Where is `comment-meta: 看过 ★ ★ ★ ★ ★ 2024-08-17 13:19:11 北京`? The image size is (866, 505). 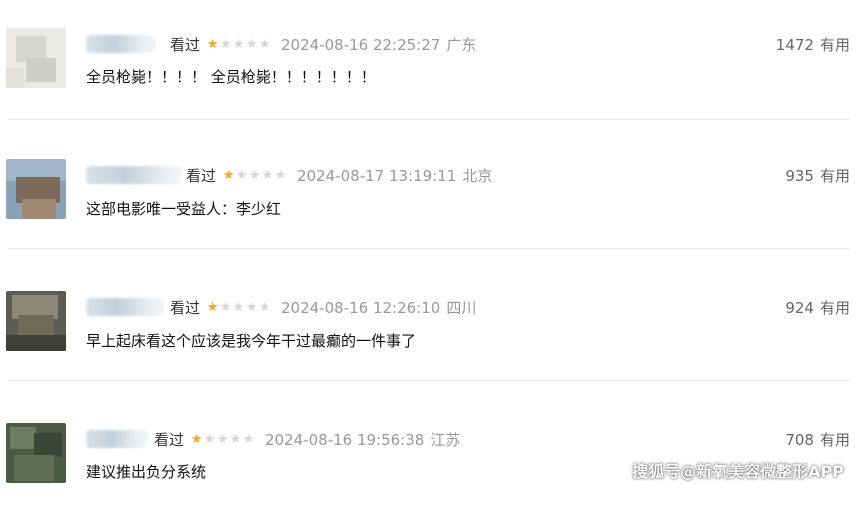
comment-meta: 看过 ★ ★ ★ ★ ★ 2024-08-17 13:19:11 北京 is located at coordinates (339, 175).